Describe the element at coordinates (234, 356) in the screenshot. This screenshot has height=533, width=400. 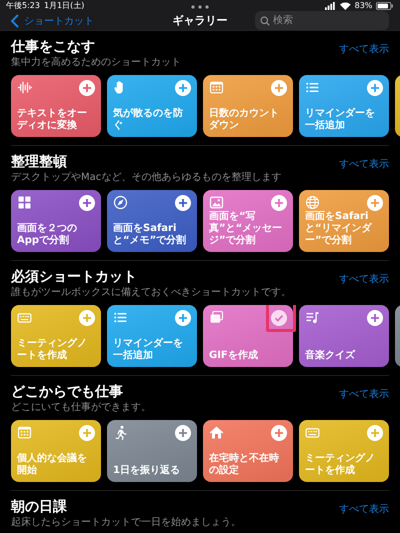
I see `card-title: GIFを作成` at that location.